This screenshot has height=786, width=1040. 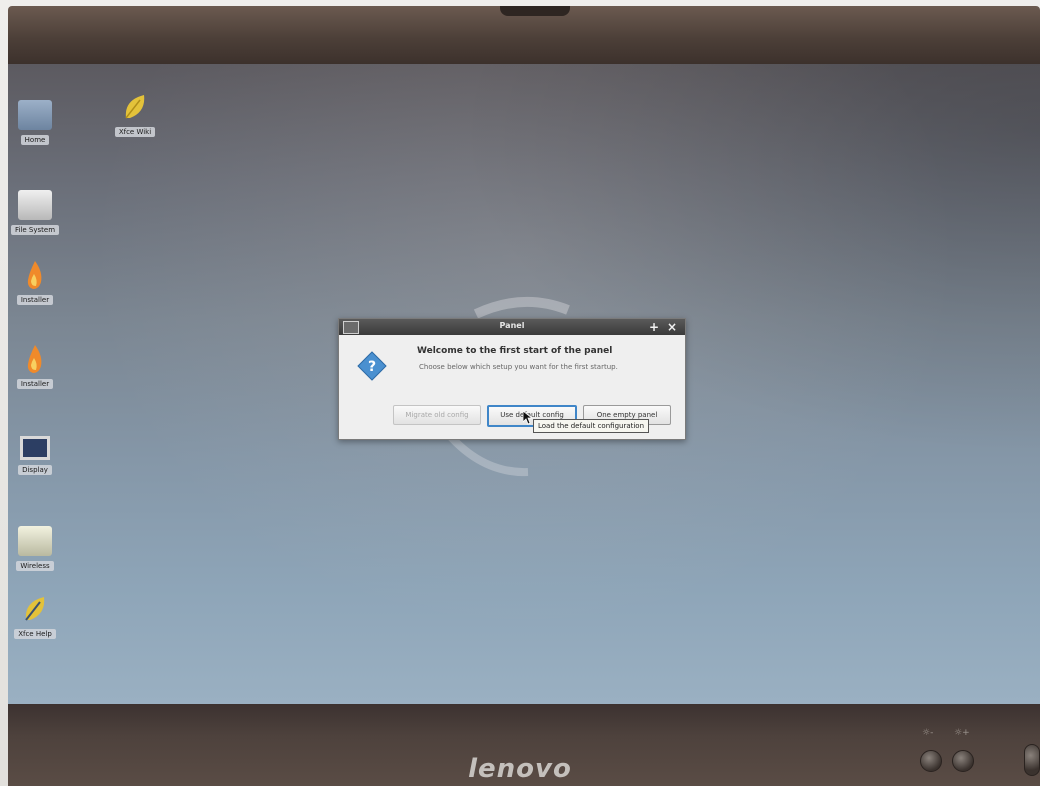 I want to click on desktop-icon-installer-2: Installer, so click(x=39, y=368).